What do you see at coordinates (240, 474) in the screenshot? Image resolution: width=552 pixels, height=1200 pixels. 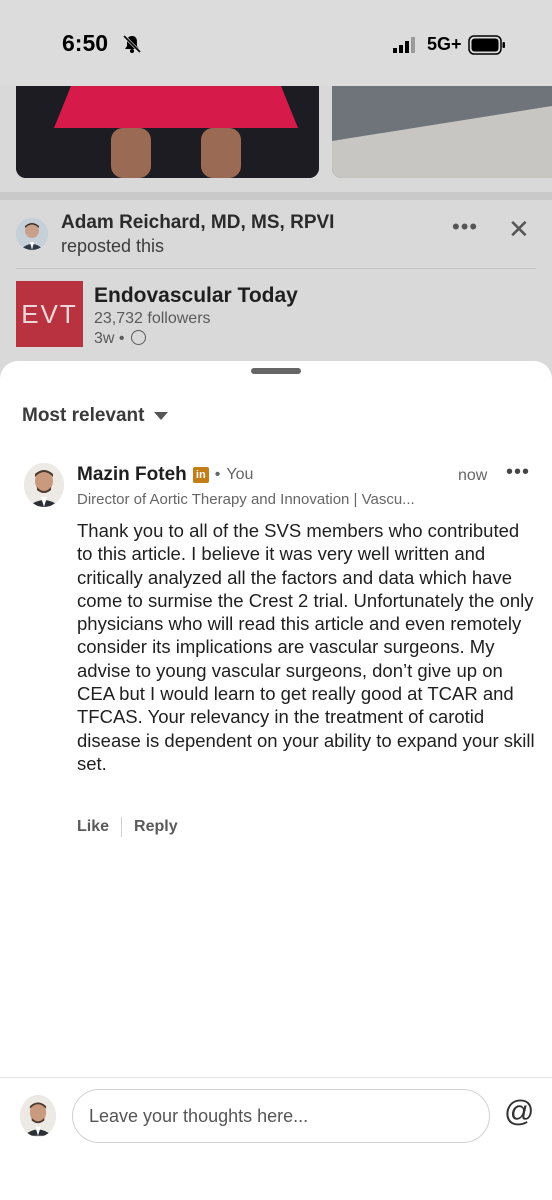 I see `you-label: You` at bounding box center [240, 474].